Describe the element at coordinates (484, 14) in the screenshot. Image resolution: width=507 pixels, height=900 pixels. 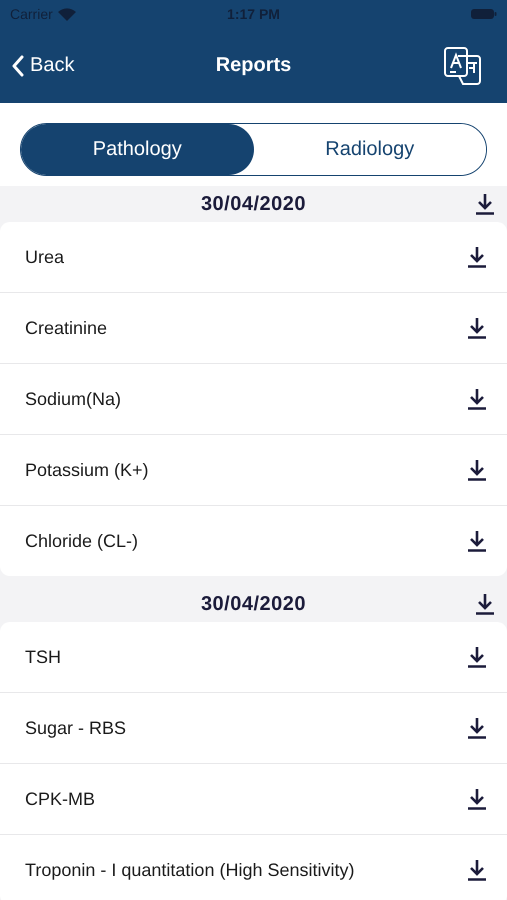
I see `battery-icon` at that location.